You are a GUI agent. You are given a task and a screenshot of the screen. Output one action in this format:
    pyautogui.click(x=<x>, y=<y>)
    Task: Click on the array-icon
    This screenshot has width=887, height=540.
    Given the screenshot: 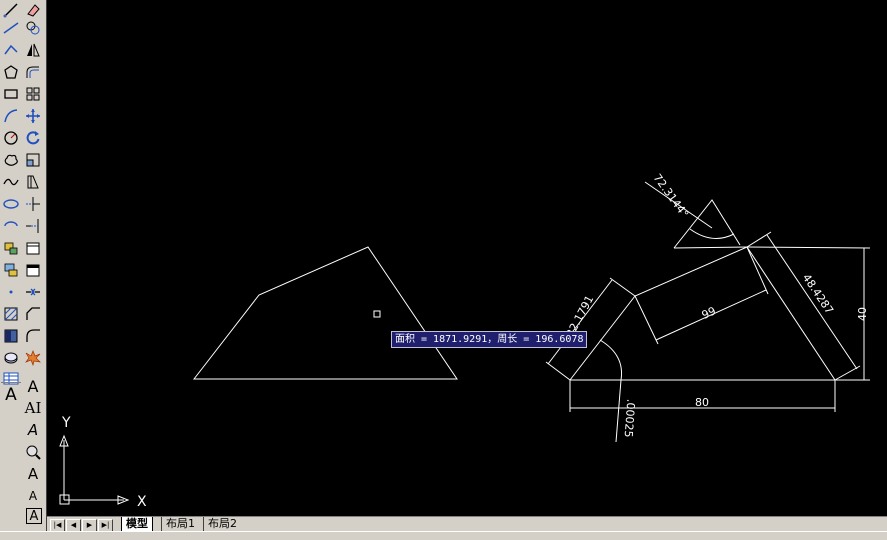 What is the action you would take?
    pyautogui.click(x=33, y=94)
    